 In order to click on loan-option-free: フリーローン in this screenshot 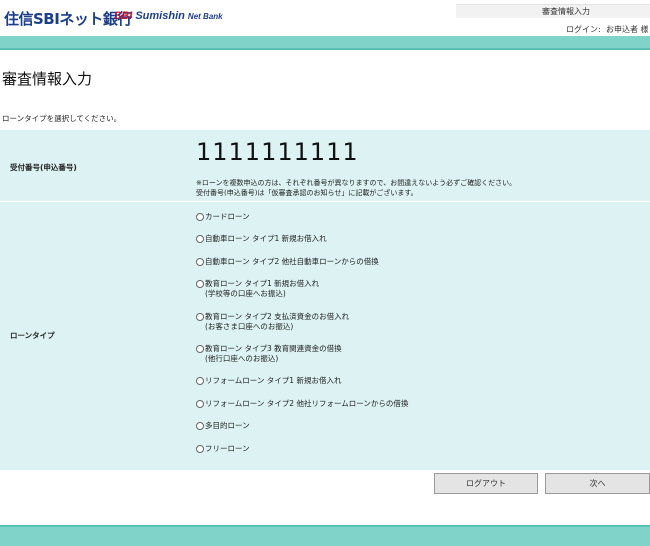, I will do `click(223, 449)`.